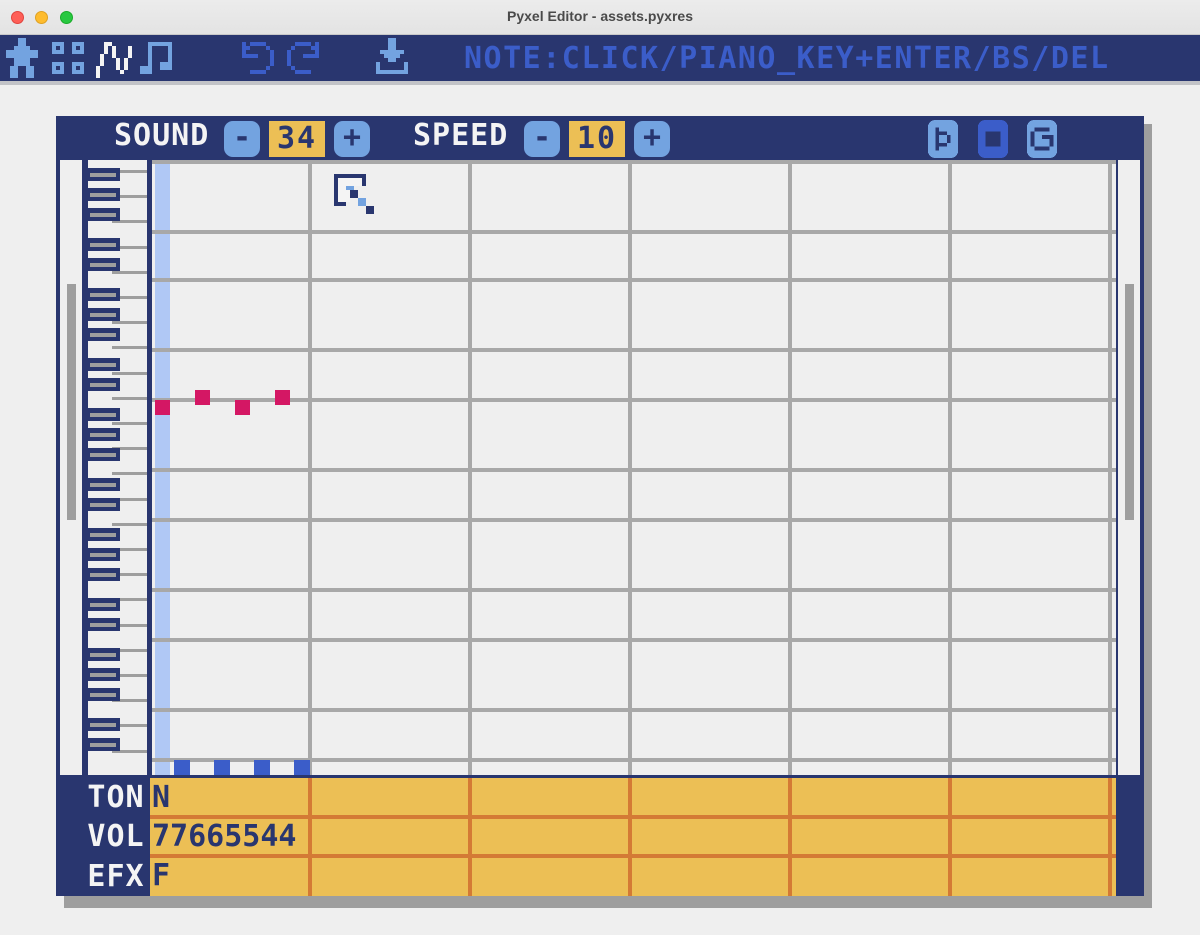  What do you see at coordinates (1042, 139) in the screenshot?
I see `loop-button` at bounding box center [1042, 139].